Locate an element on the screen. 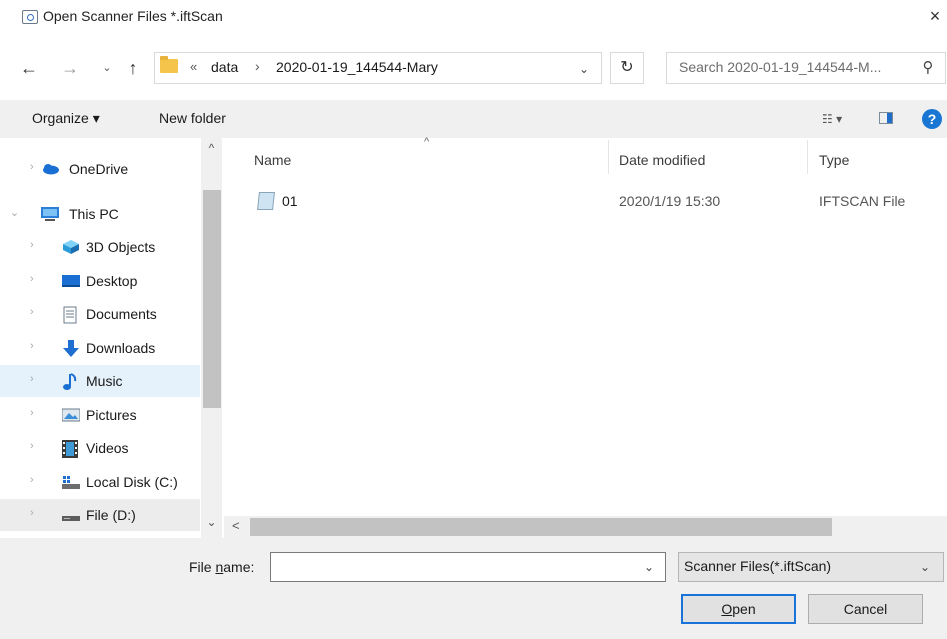  nav-item-this-pc: ⌄ This PC is located at coordinates (100, 214).